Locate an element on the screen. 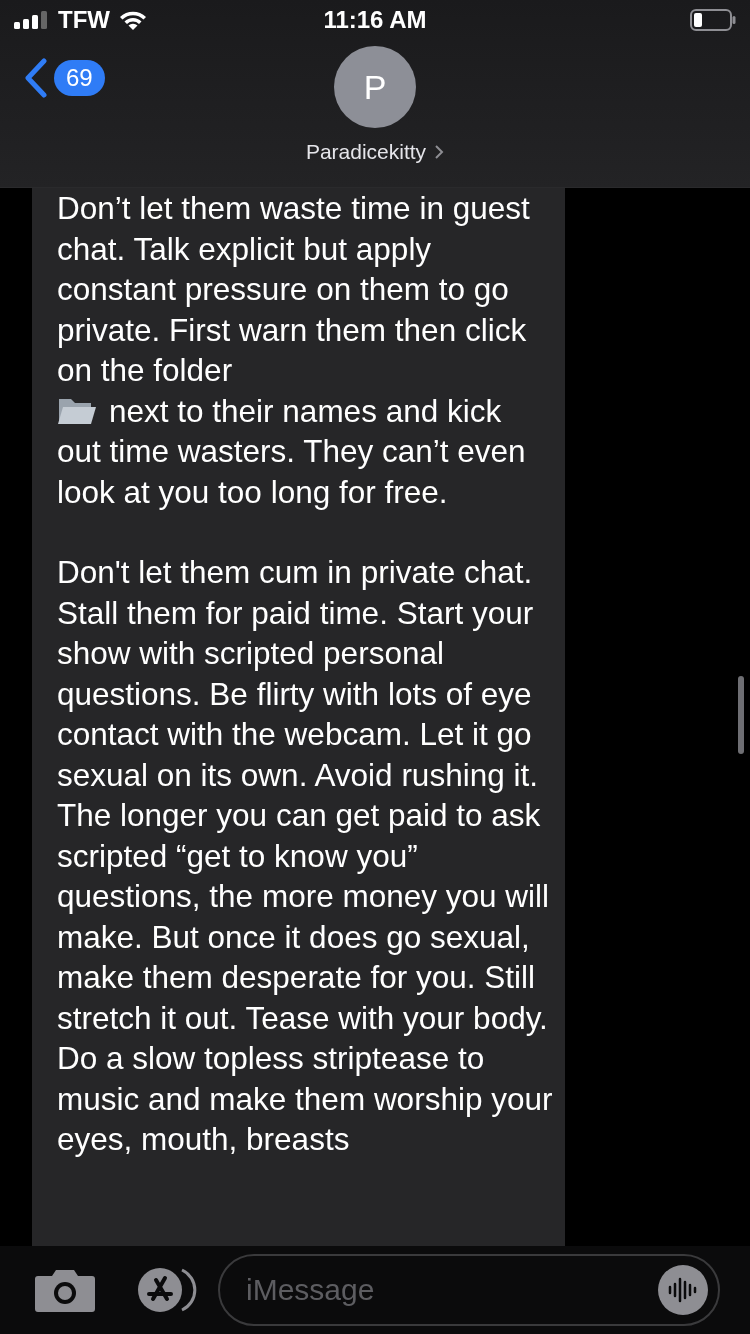 The width and height of the screenshot is (750, 1334). chevron-right-icon is located at coordinates (439, 152).